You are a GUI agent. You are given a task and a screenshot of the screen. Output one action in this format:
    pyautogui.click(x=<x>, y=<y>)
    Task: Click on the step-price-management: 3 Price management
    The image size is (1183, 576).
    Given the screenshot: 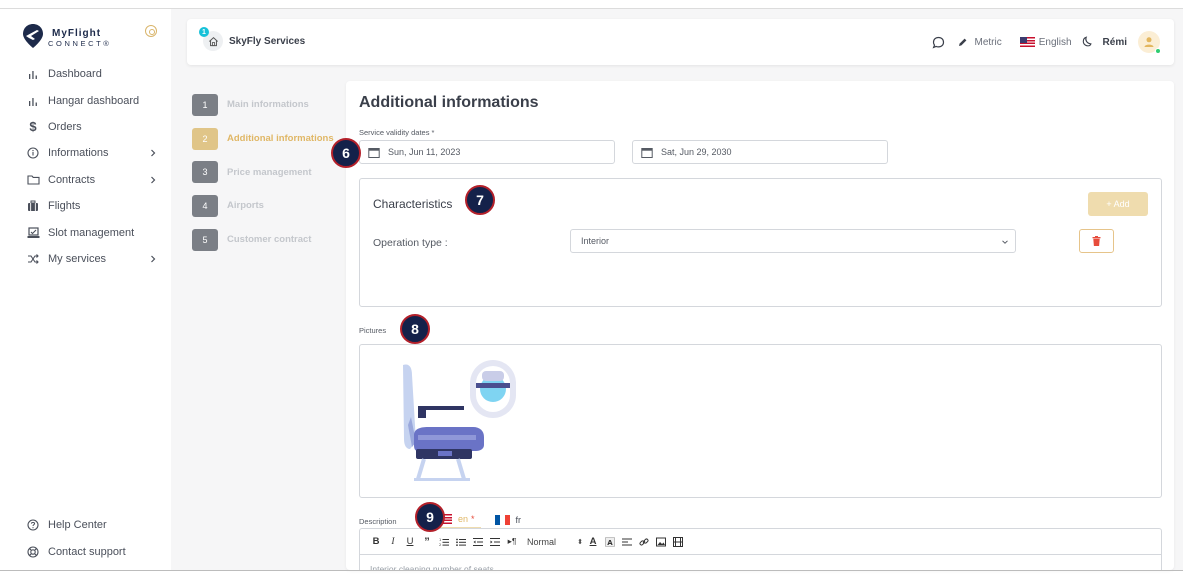 What is the action you would take?
    pyautogui.click(x=267, y=172)
    